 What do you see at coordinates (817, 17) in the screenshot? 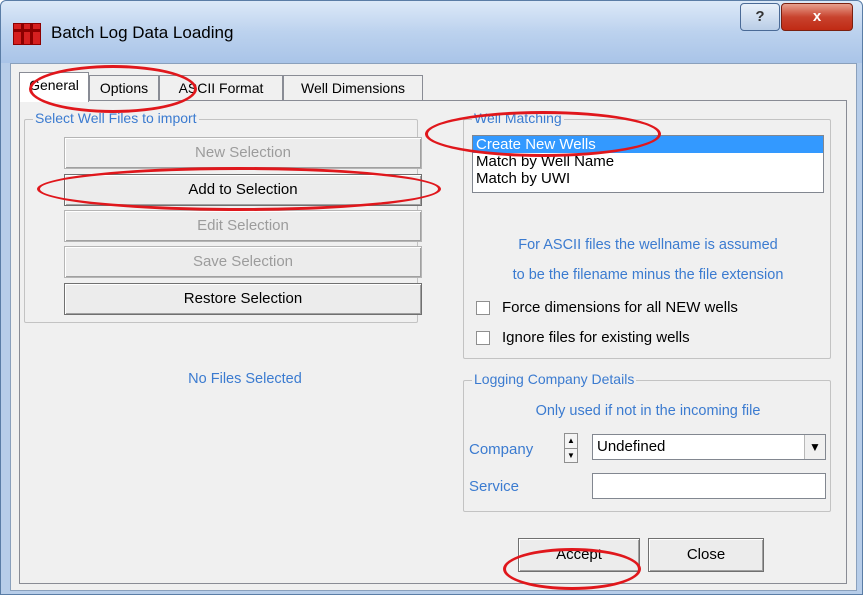
I see `close-window-button: x` at bounding box center [817, 17].